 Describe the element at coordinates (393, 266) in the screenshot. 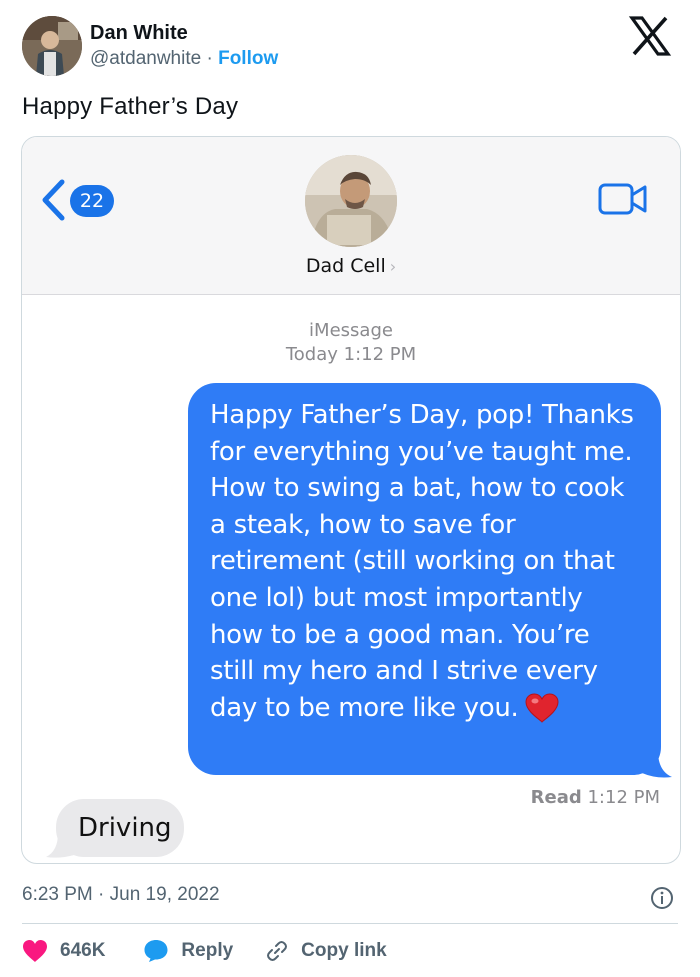

I see `contact-chevron-icon: ›` at that location.